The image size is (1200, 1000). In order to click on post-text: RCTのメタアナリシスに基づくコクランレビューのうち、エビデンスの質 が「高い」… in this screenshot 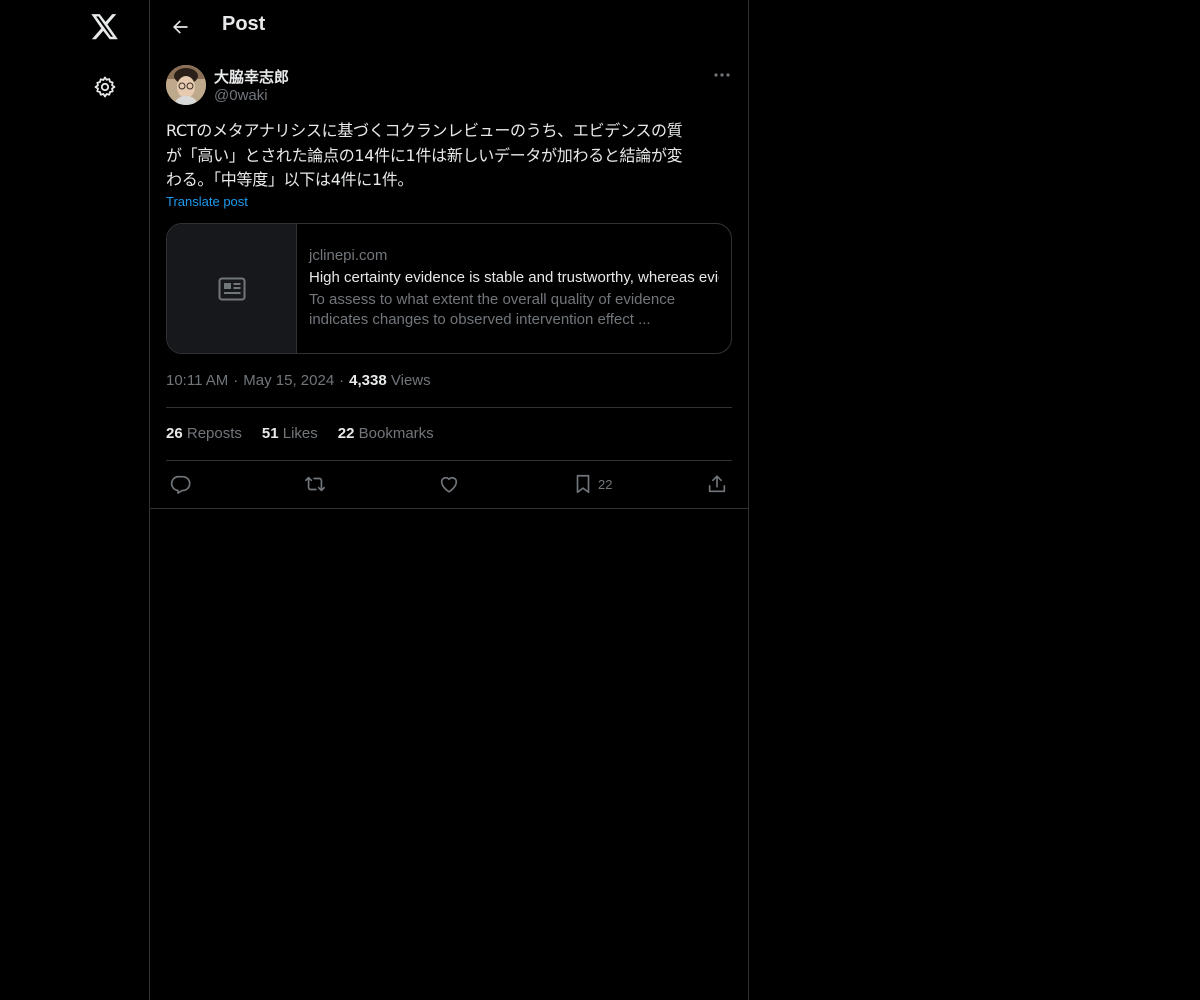, I will do `click(449, 156)`.